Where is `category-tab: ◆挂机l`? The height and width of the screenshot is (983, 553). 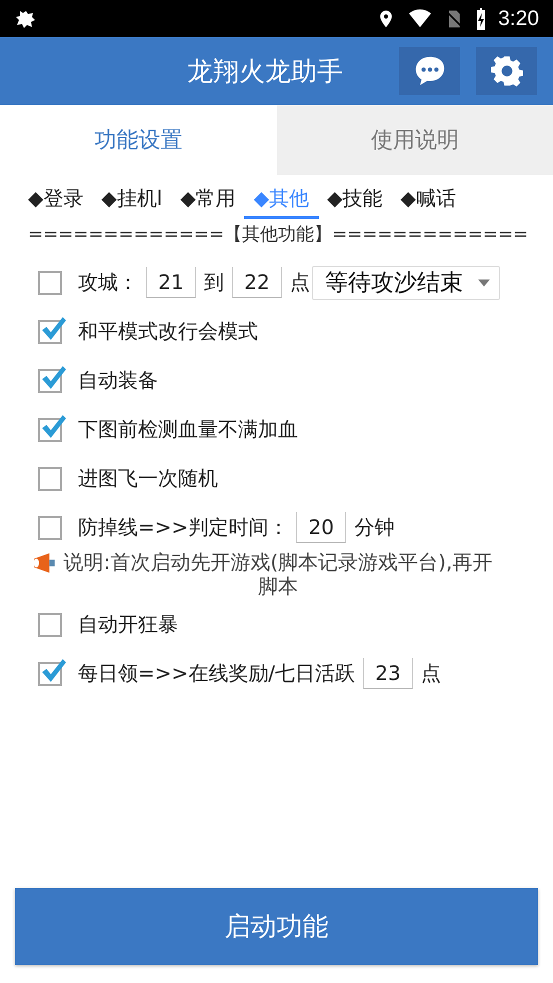 category-tab: ◆挂机l is located at coordinates (131, 201).